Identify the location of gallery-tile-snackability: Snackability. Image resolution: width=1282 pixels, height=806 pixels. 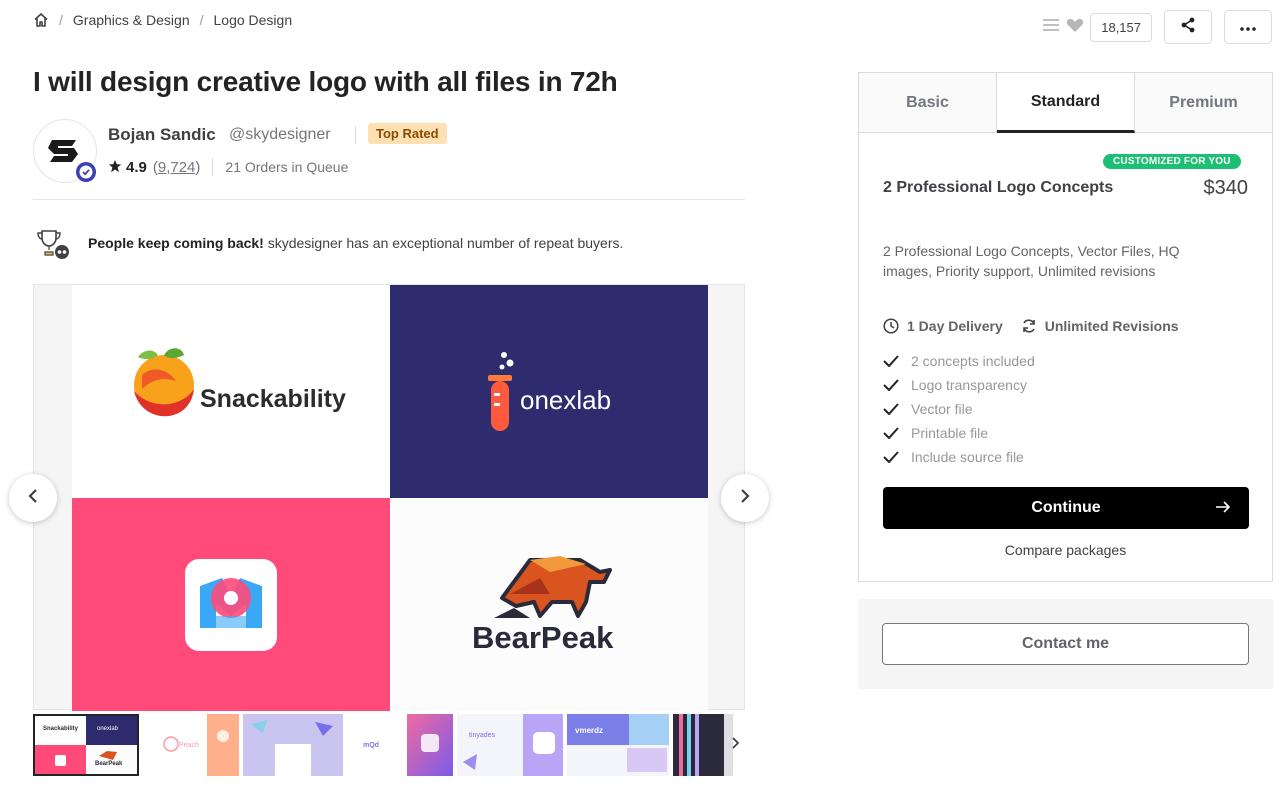
(231, 391).